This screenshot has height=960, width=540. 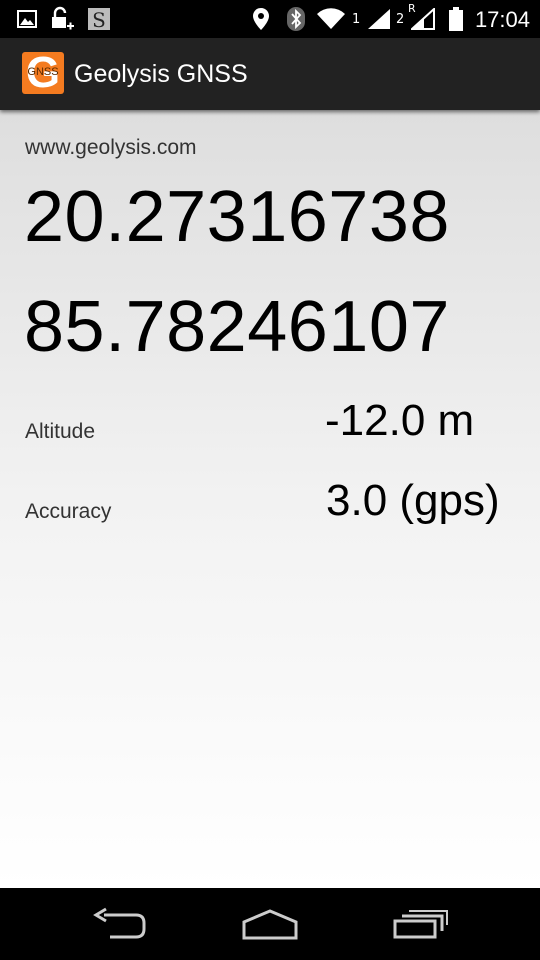 I want to click on navigation-bar, so click(x=270, y=924).